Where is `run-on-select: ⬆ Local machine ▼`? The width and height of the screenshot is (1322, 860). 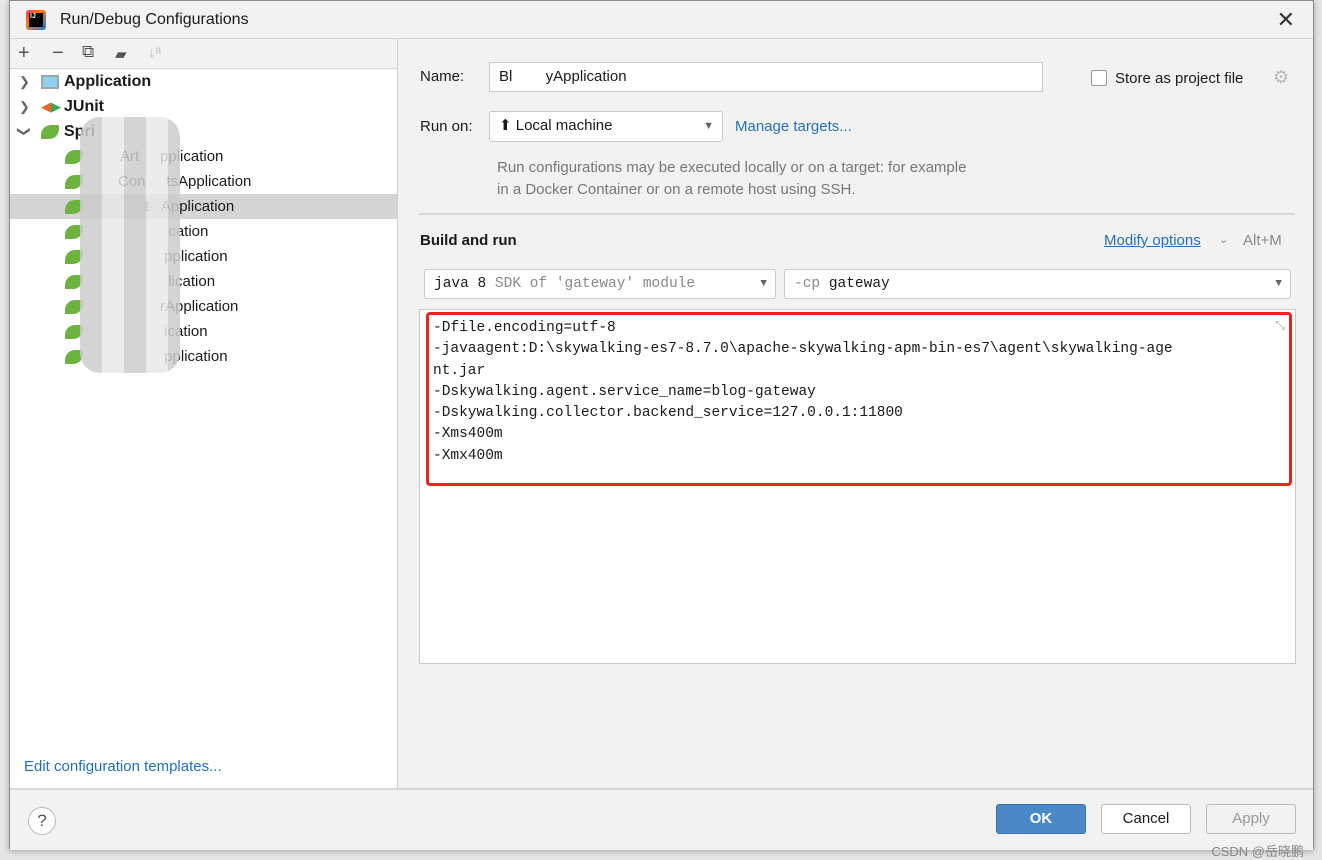 run-on-select: ⬆ Local machine ▼ is located at coordinates (606, 126).